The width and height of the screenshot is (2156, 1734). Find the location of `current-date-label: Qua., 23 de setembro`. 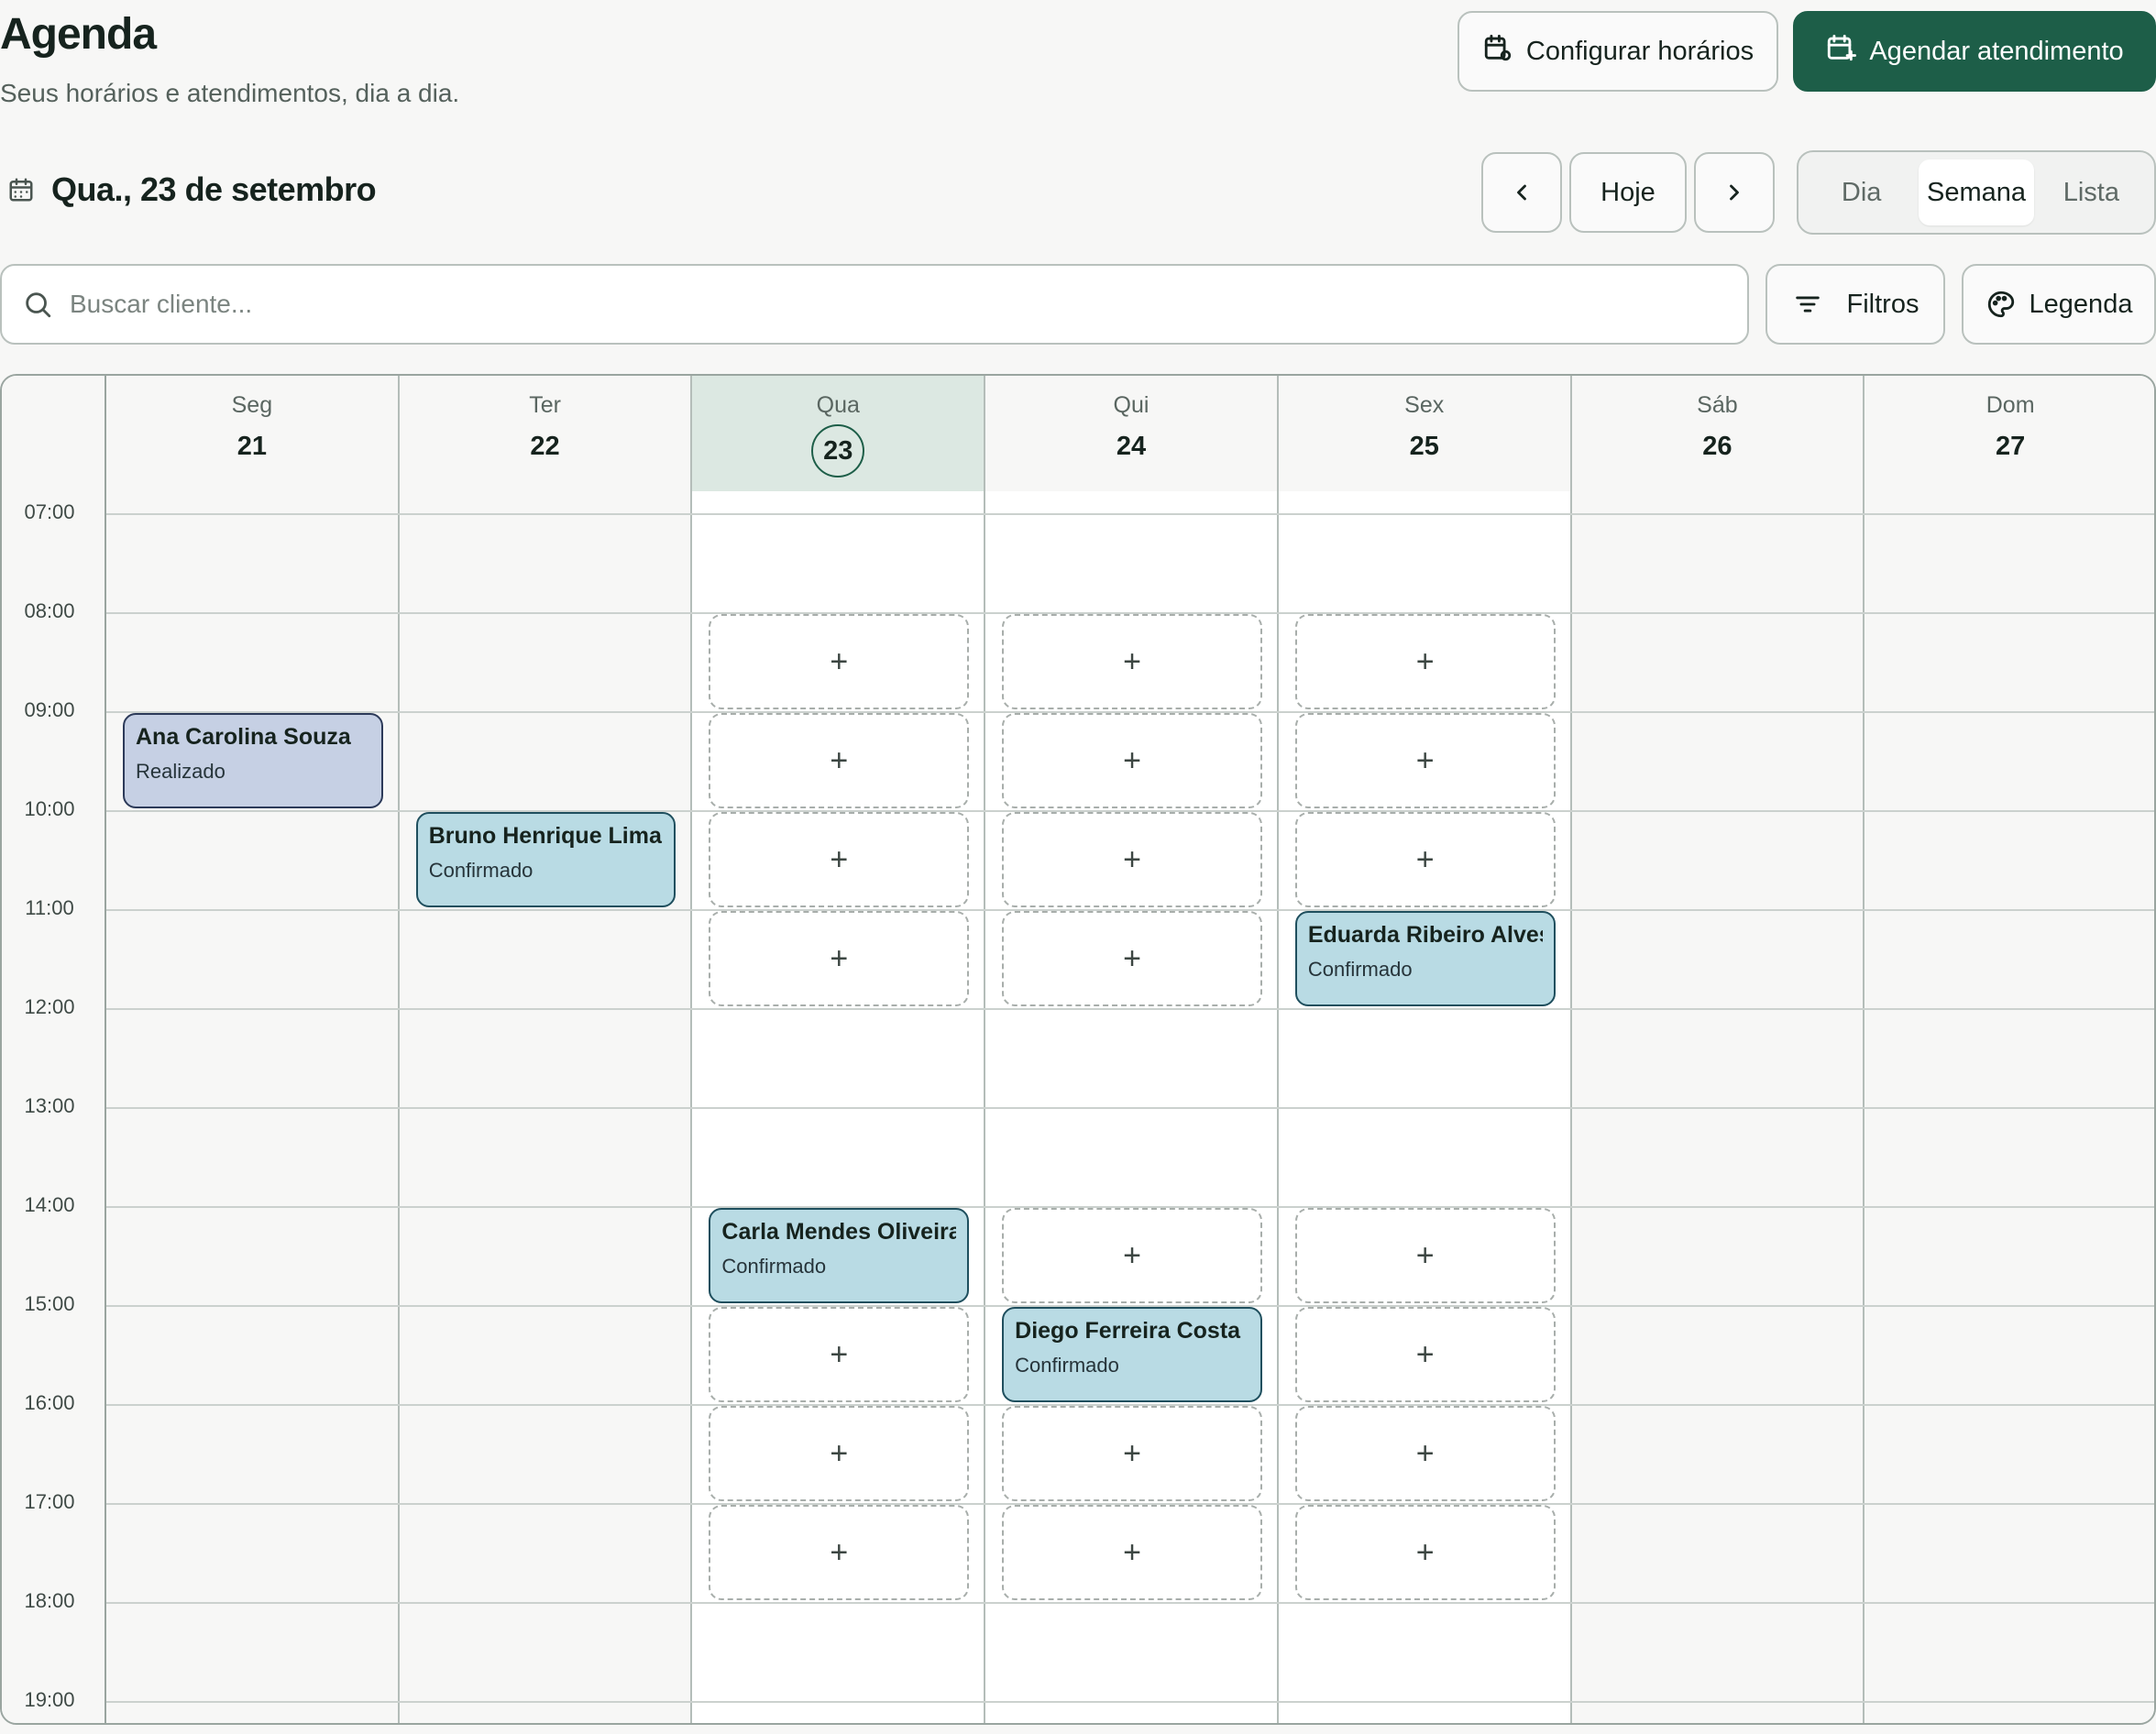

current-date-label: Qua., 23 de setembro is located at coordinates (214, 189).